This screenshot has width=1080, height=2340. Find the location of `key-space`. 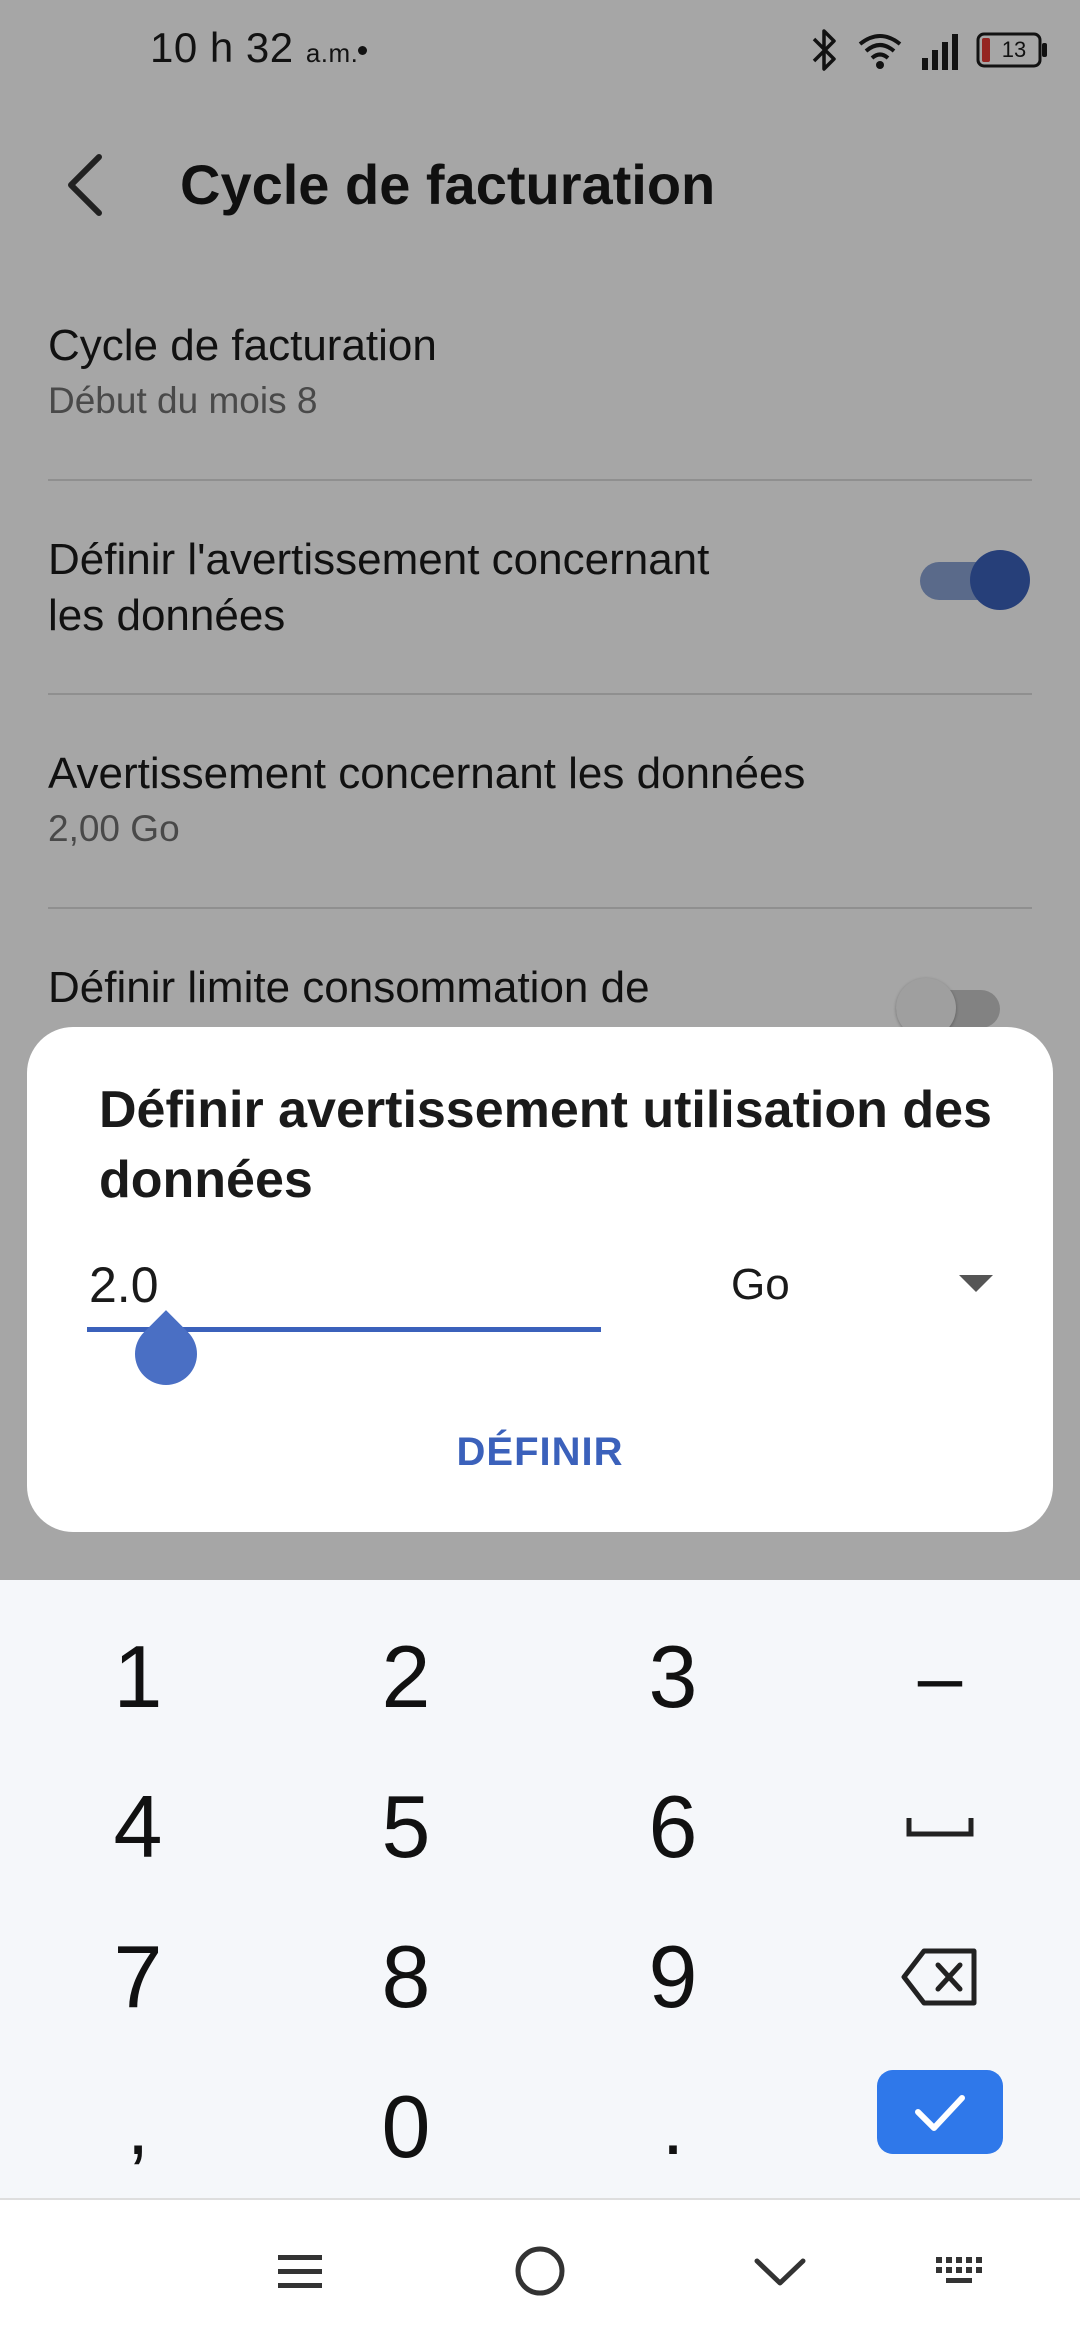

key-space is located at coordinates (940, 1827).